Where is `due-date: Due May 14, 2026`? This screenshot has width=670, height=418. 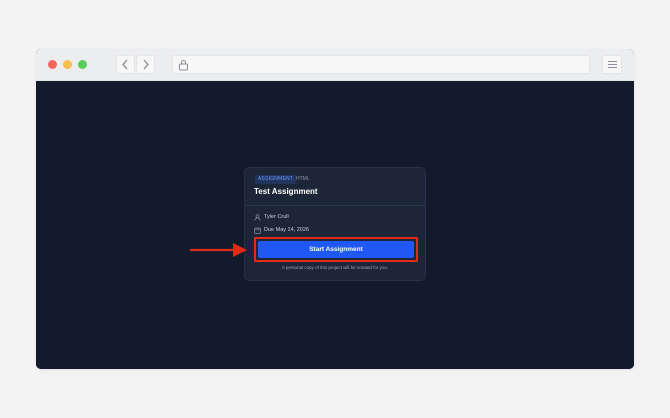 due-date: Due May 14, 2026 is located at coordinates (286, 230).